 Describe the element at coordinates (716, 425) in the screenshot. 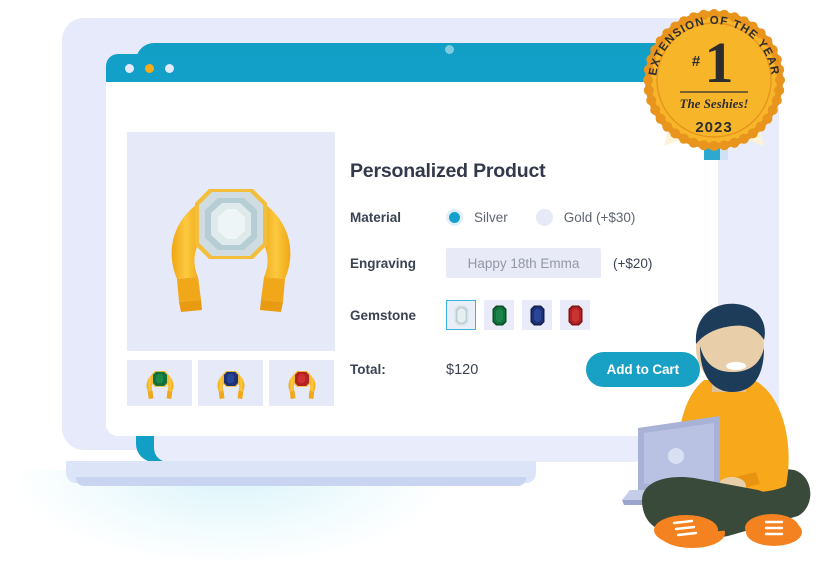

I see `person-svg` at that location.